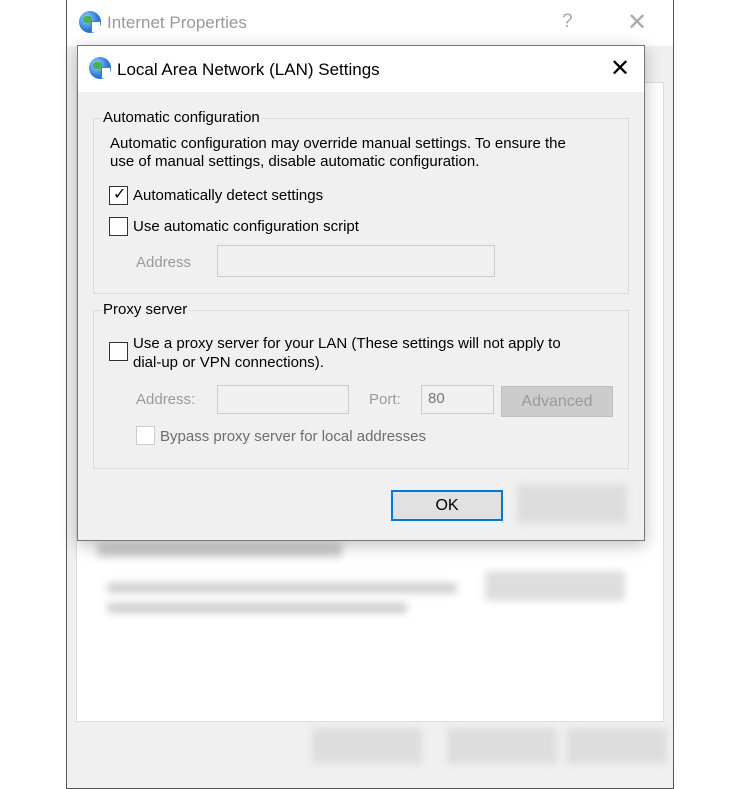 The image size is (749, 789). Describe the element at coordinates (283, 399) in the screenshot. I see `proxy-address-input` at that location.